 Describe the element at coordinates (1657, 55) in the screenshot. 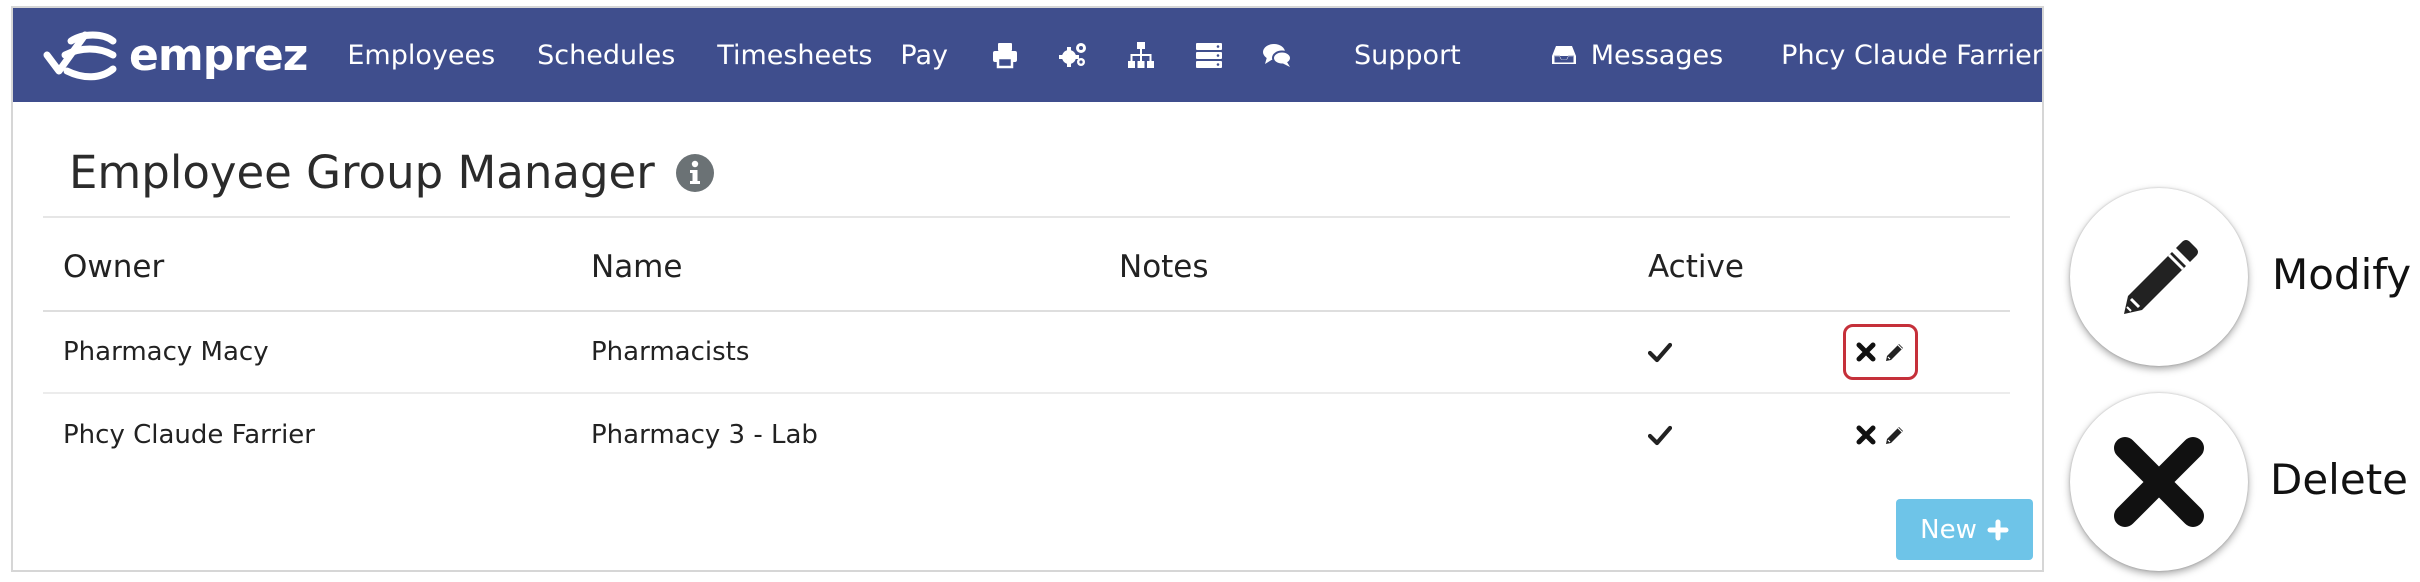

I see `nav-messages-label: Messages` at that location.